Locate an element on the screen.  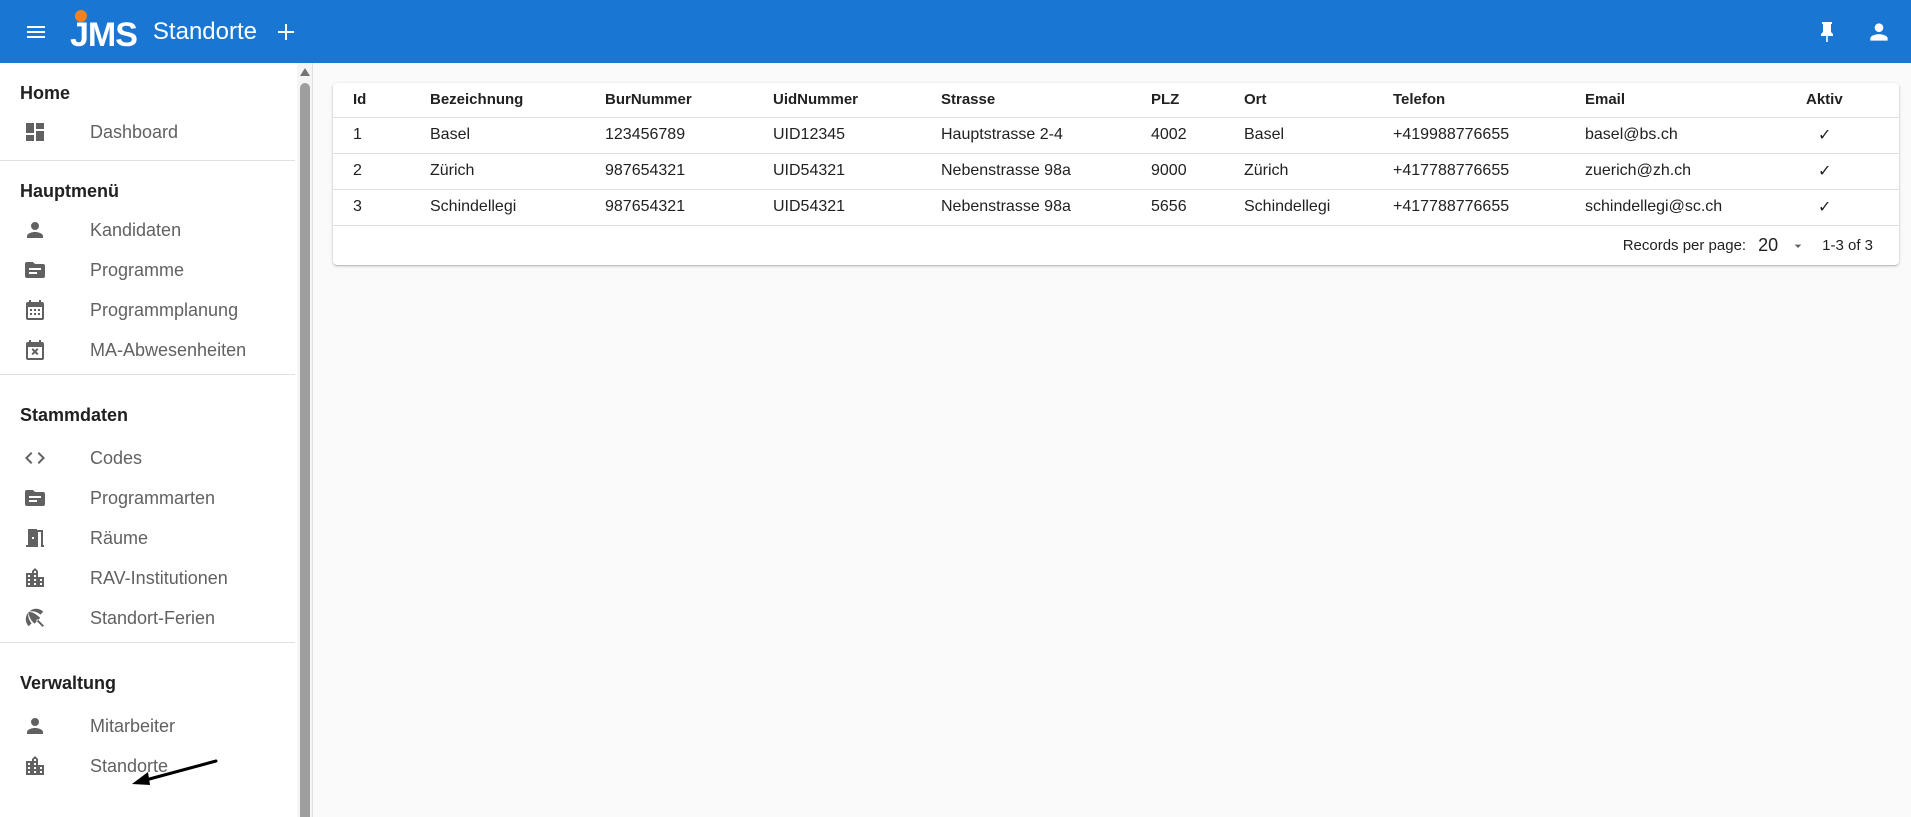
add-icon is located at coordinates (286, 32).